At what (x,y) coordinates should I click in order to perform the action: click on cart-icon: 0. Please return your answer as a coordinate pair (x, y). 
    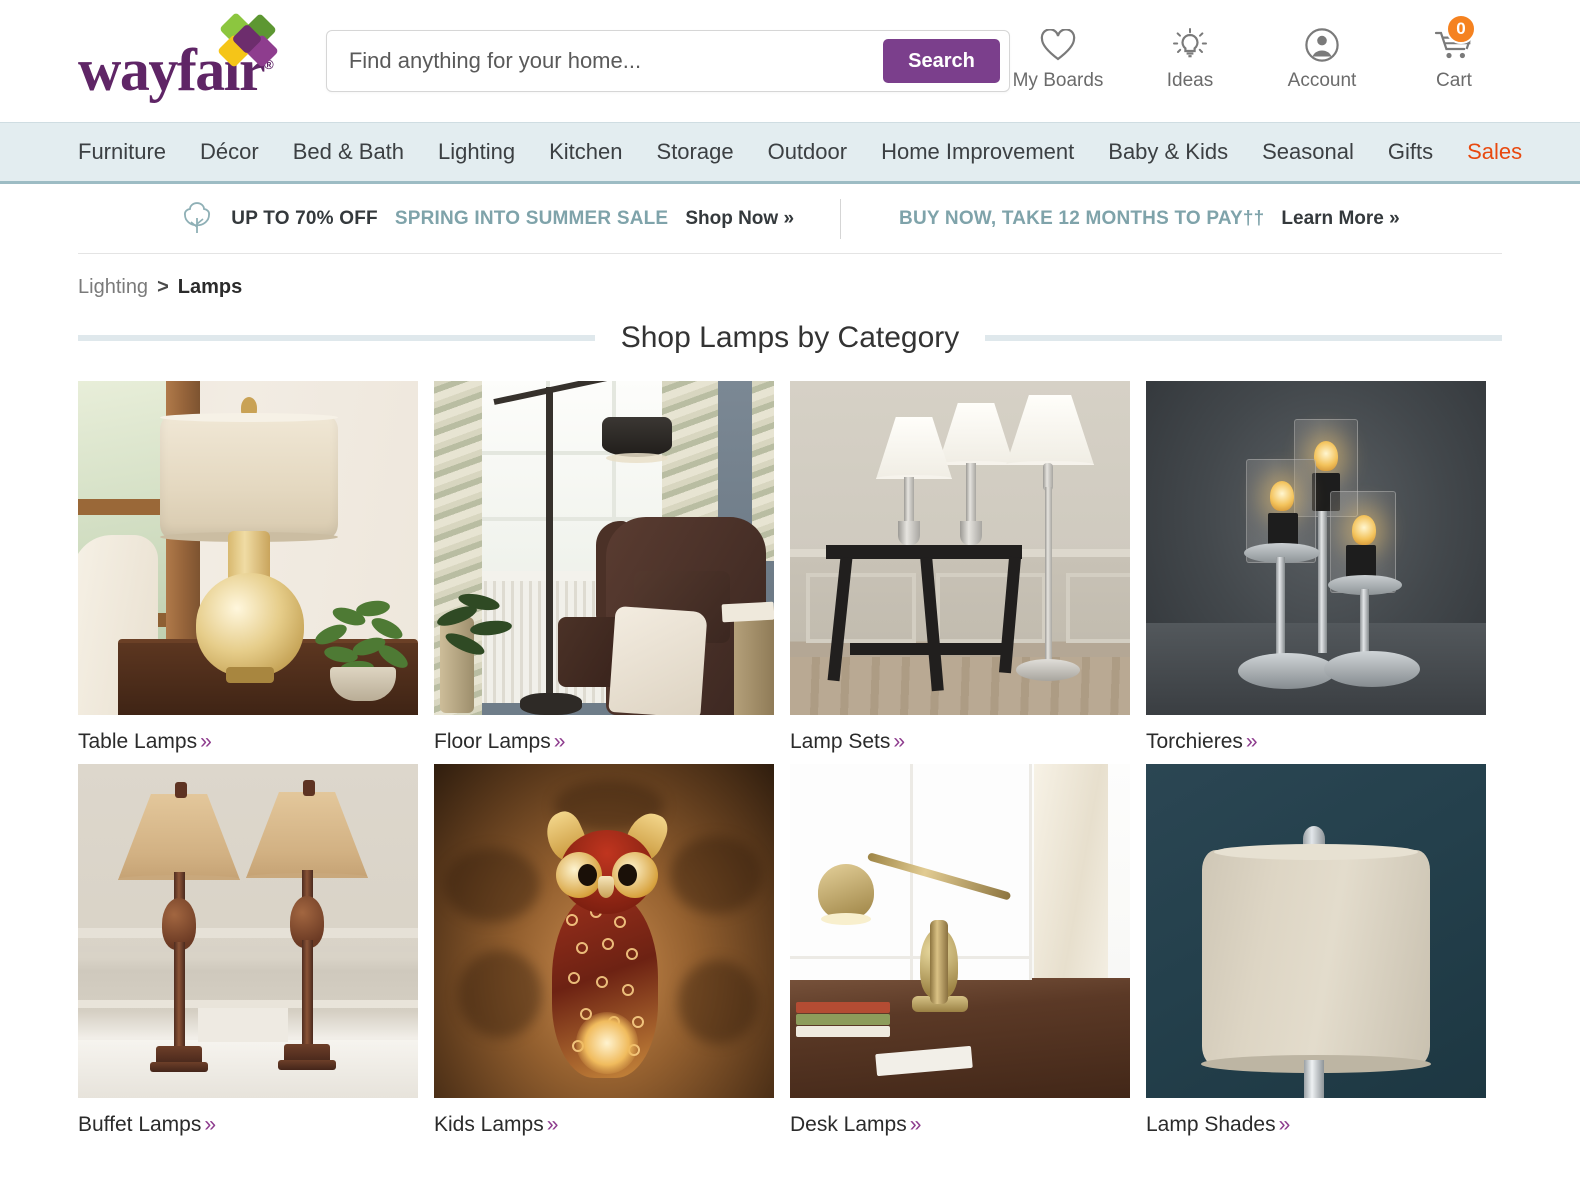
    Looking at the image, I should click on (1455, 39).